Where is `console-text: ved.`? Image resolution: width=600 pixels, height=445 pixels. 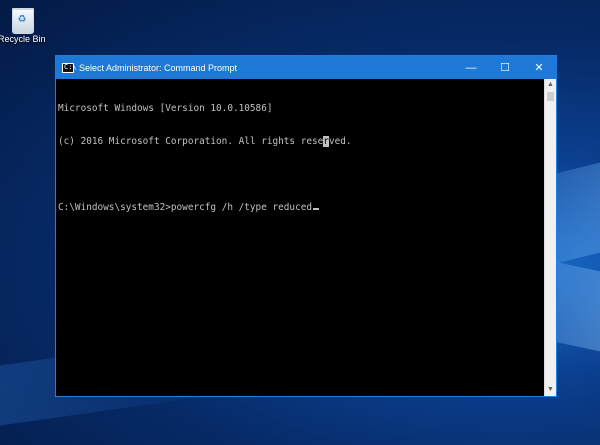 console-text: ved. is located at coordinates (340, 141).